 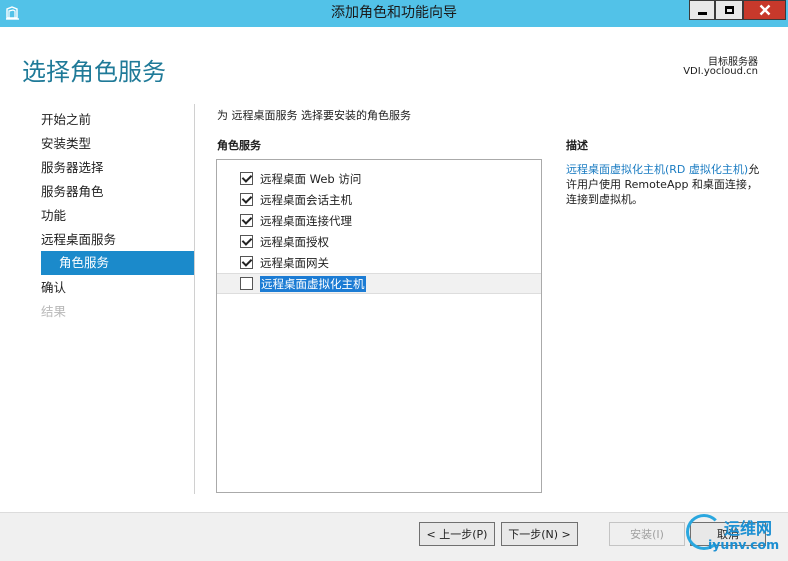 I want to click on role-row-rd-virtualization-host: 远程桌面虚拟化主机, so click(x=379, y=283).